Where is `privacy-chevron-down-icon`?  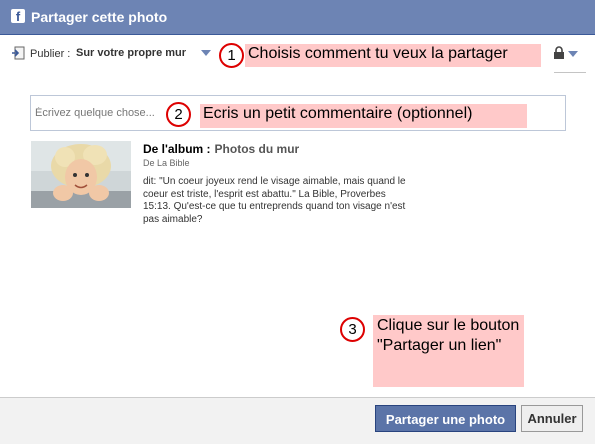 privacy-chevron-down-icon is located at coordinates (573, 54).